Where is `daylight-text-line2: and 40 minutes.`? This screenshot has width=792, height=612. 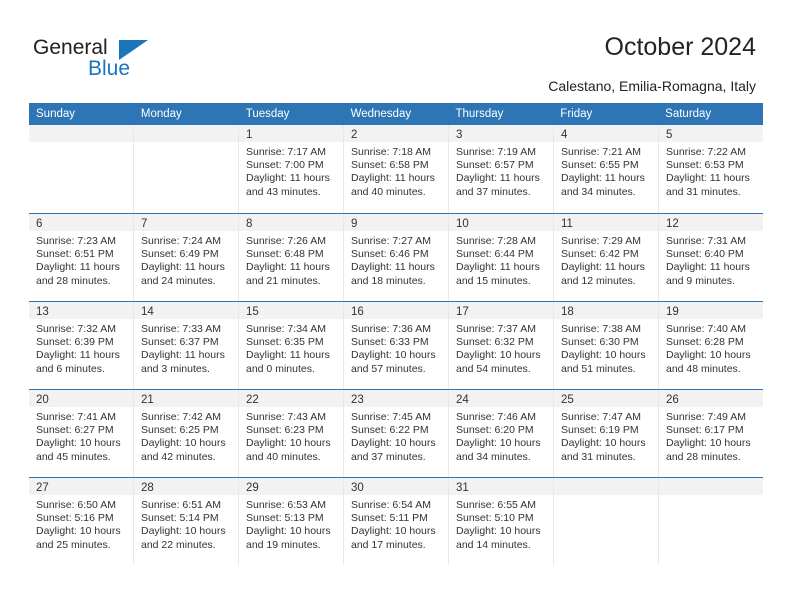
daylight-text-line2: and 40 minutes. is located at coordinates (283, 456).